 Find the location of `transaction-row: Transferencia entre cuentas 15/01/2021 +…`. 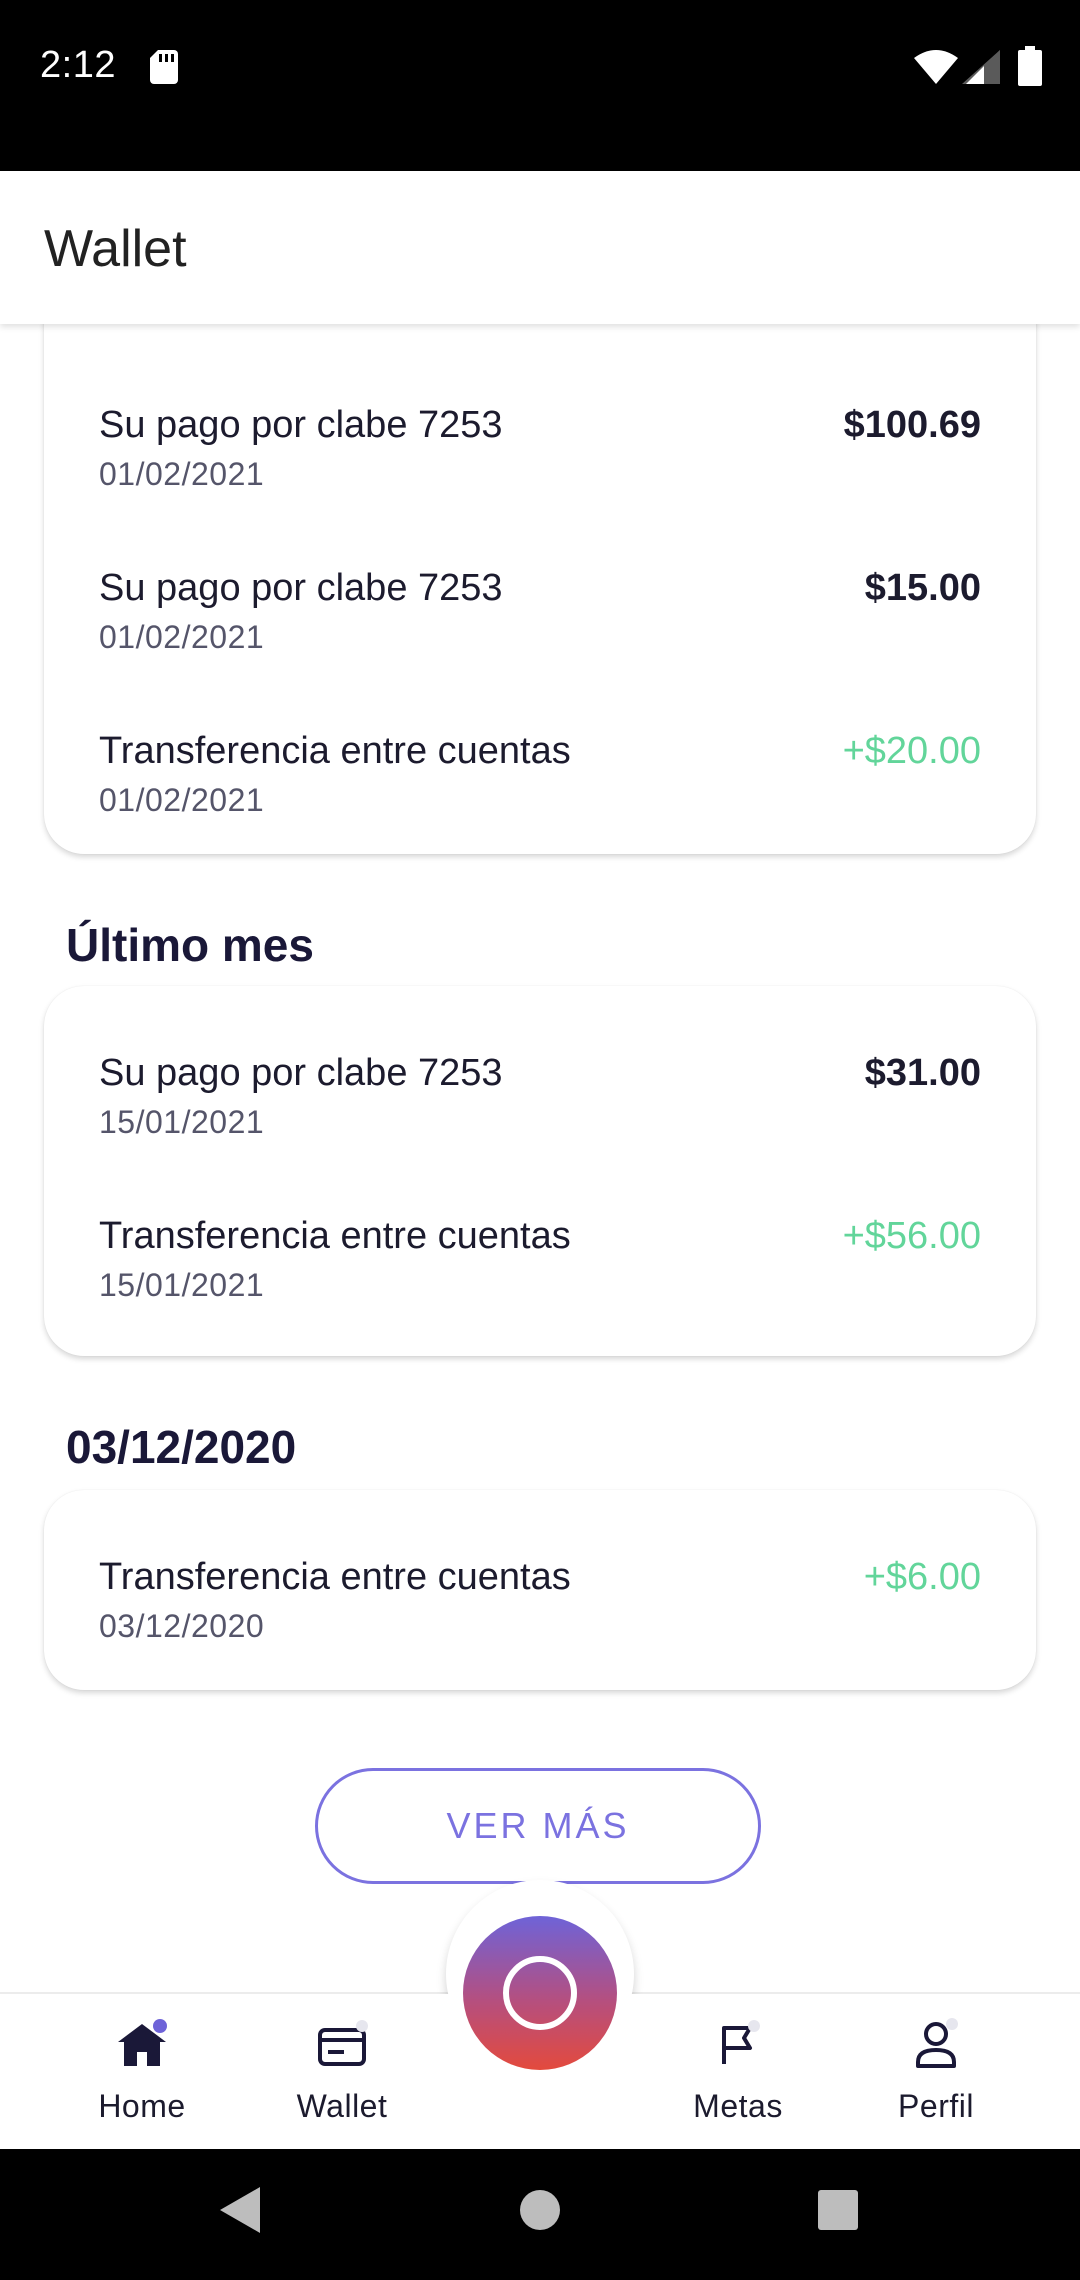

transaction-row: Transferencia entre cuentas 15/01/2021 +… is located at coordinates (540, 1265).